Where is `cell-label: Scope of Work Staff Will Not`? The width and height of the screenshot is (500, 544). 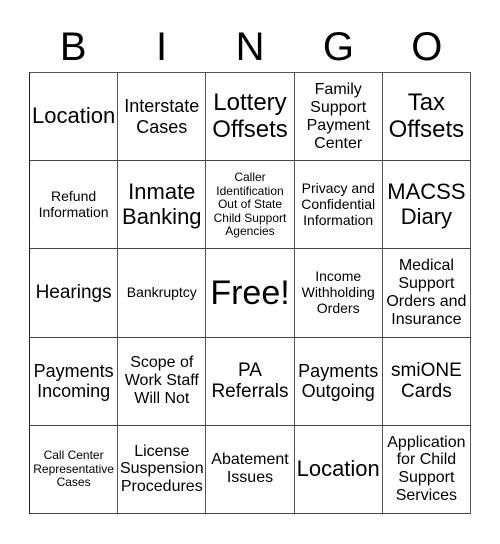 cell-label: Scope of Work Staff Will Not is located at coordinates (161, 381).